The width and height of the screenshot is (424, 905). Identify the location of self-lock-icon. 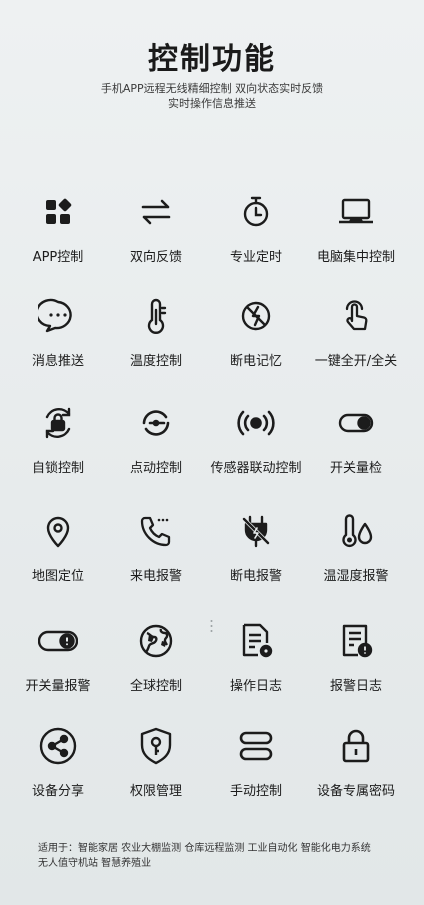
(58, 423).